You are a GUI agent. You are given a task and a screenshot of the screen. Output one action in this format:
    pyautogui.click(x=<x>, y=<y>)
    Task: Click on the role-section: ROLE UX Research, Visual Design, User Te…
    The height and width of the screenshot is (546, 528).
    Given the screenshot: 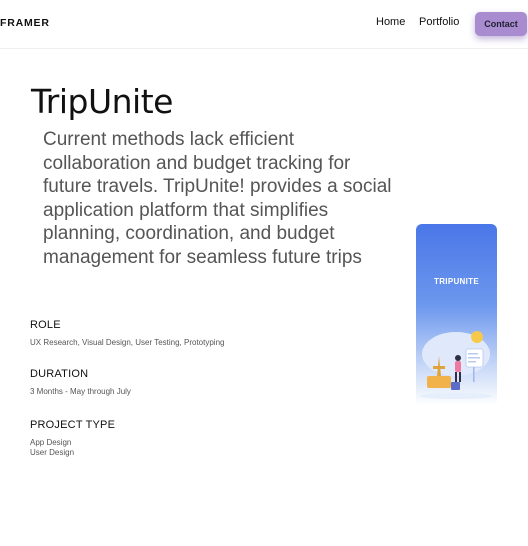 What is the action you would take?
    pyautogui.click(x=127, y=333)
    